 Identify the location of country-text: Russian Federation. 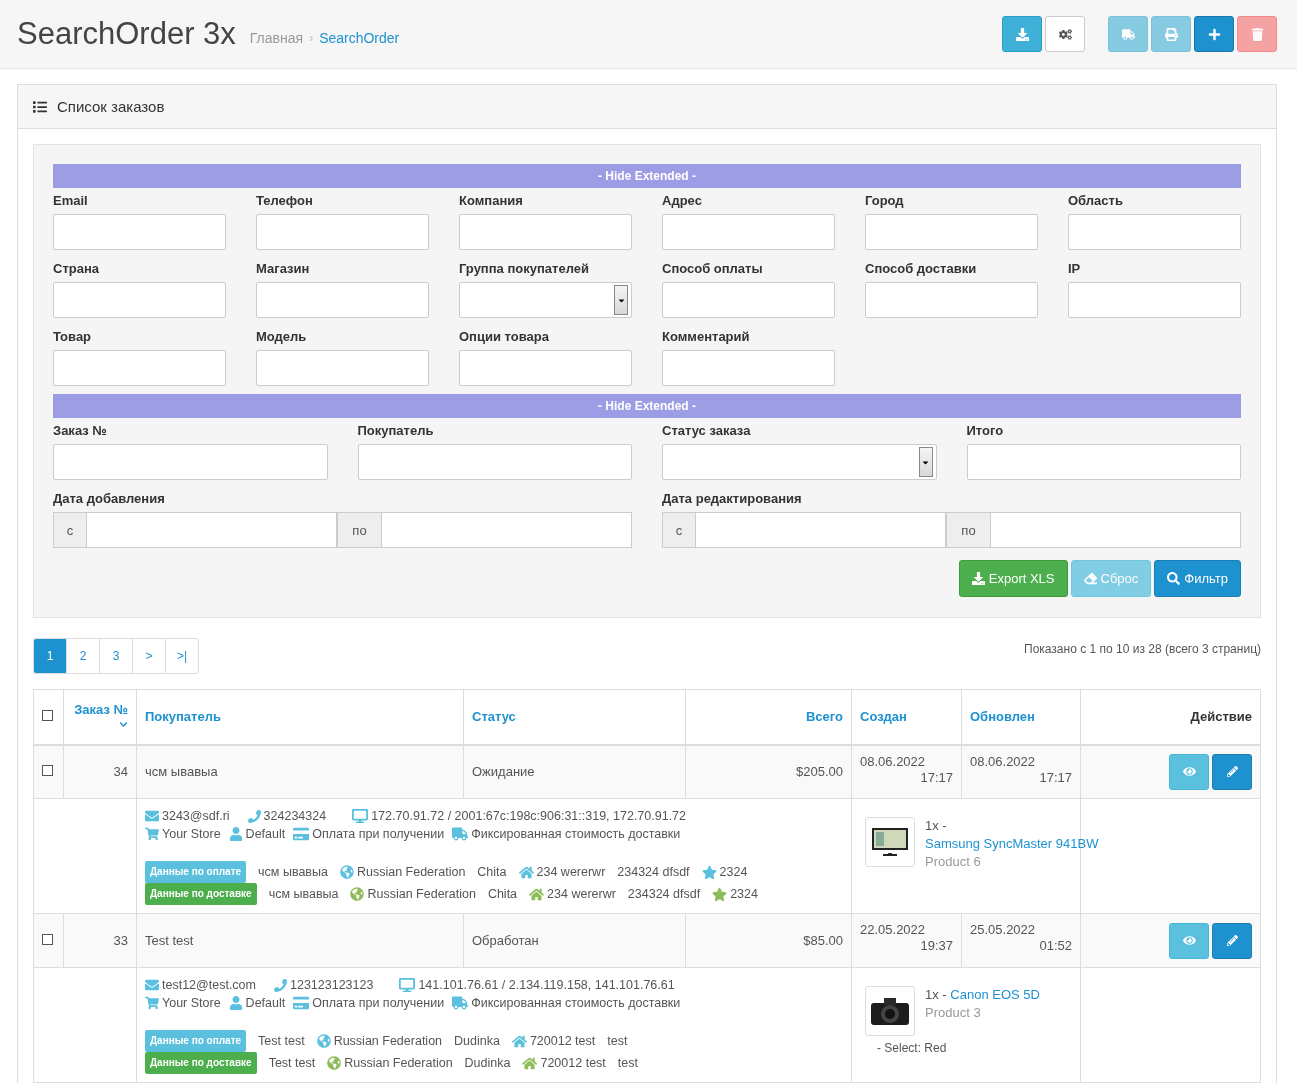
(421, 894).